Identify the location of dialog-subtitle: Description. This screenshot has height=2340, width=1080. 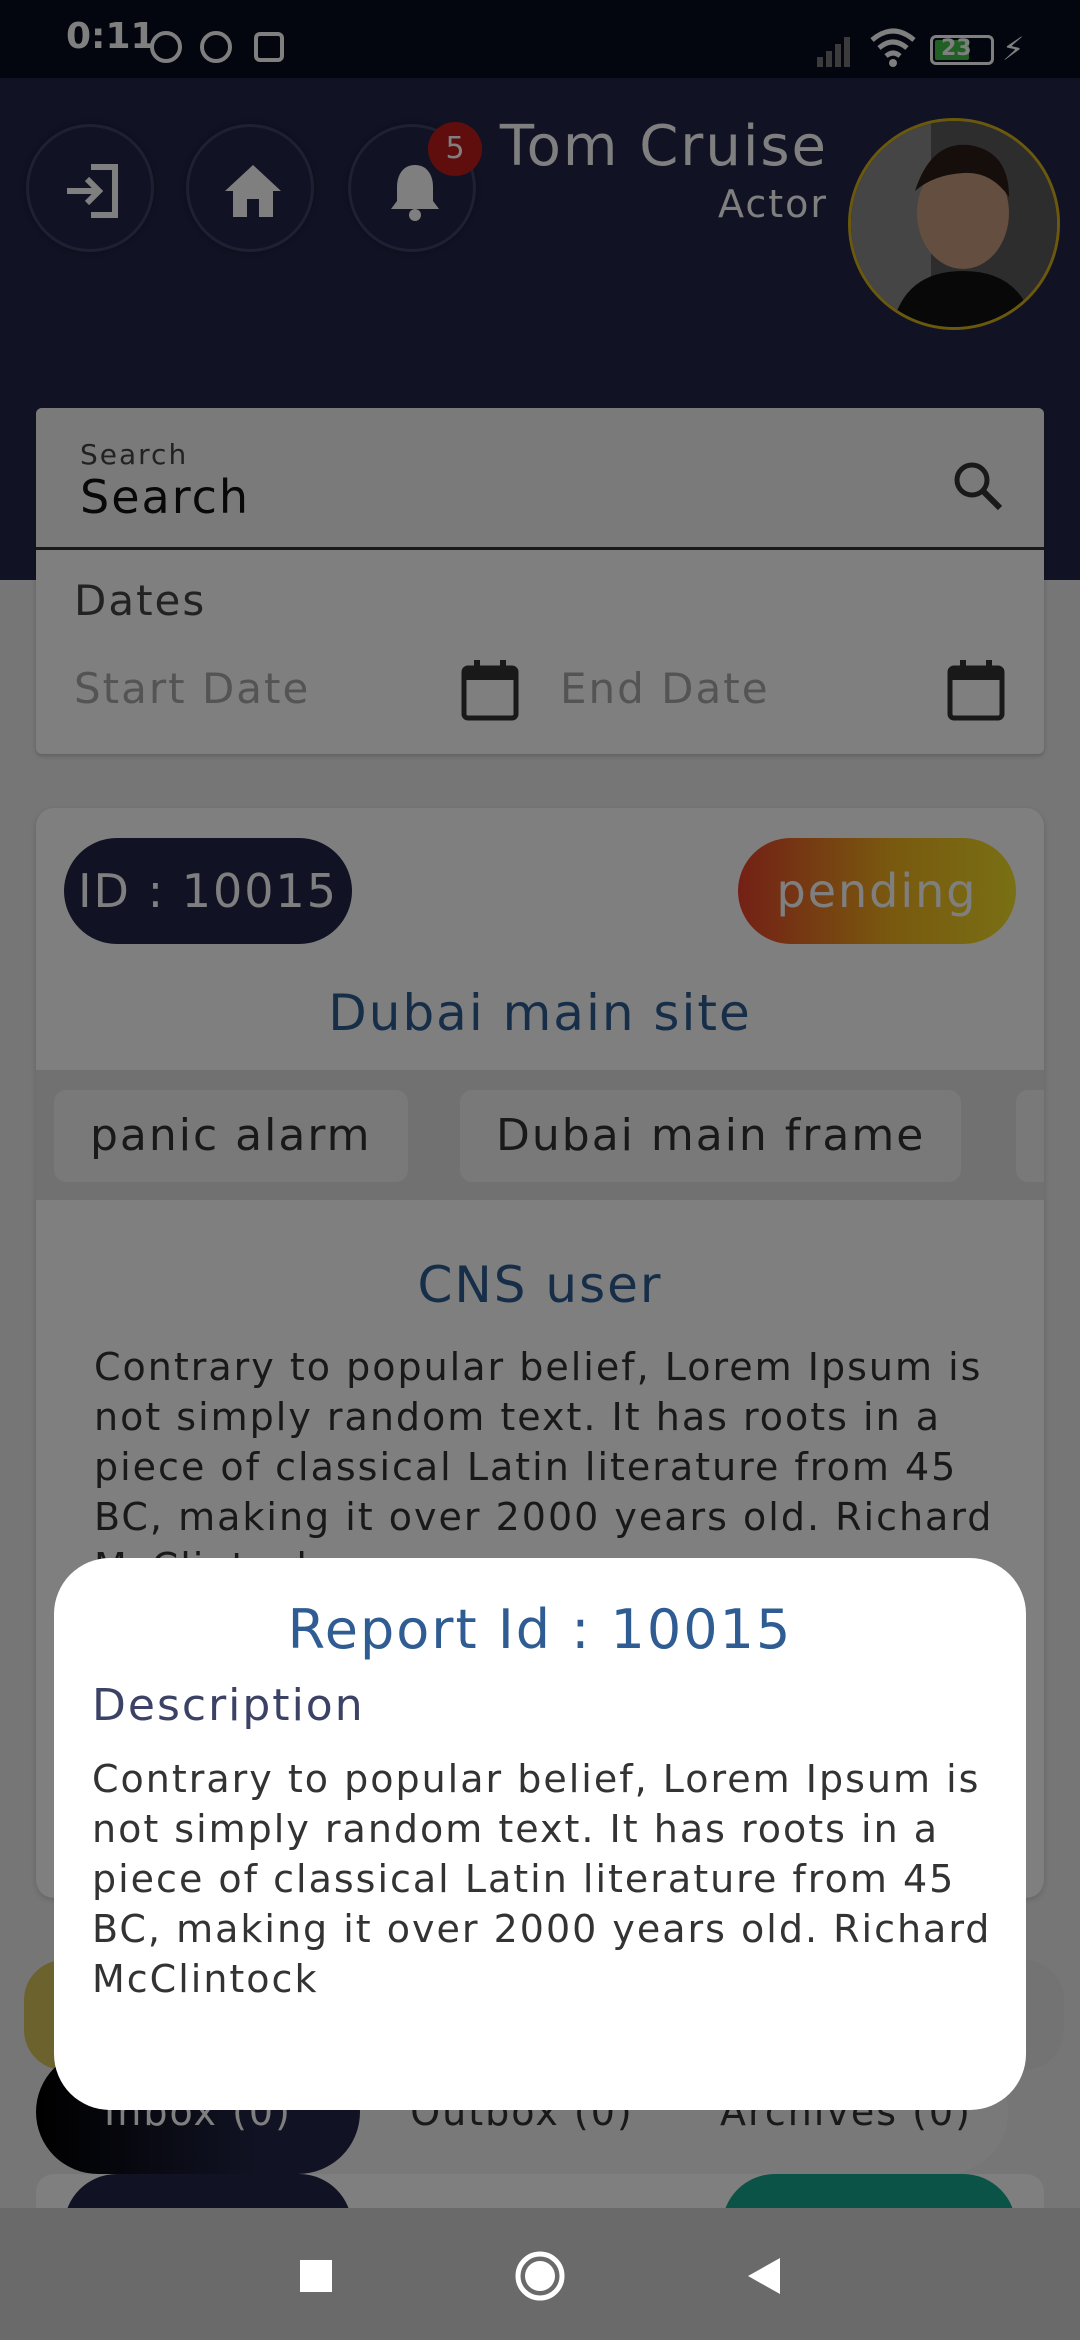
(228, 1705).